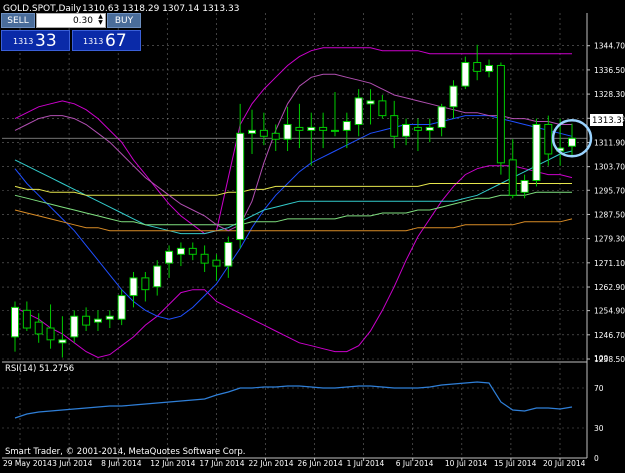 Image resolution: width=625 pixels, height=473 pixels. Describe the element at coordinates (124, 20) in the screenshot. I see `buy-button: BUY` at that location.